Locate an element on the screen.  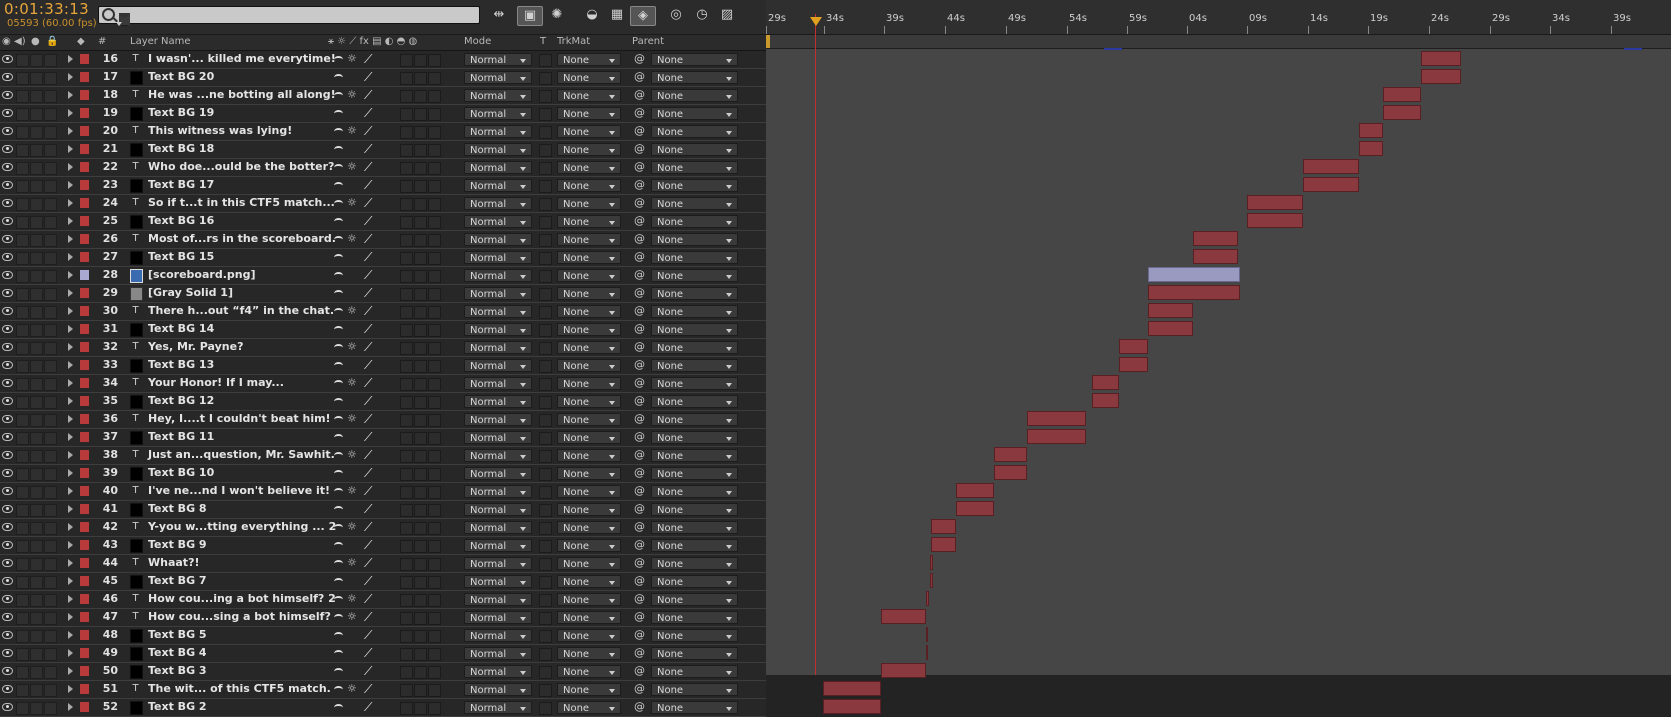
layer-row: 50 Text BG 3 ⟋ Normal None @ None is located at coordinates (383, 672).